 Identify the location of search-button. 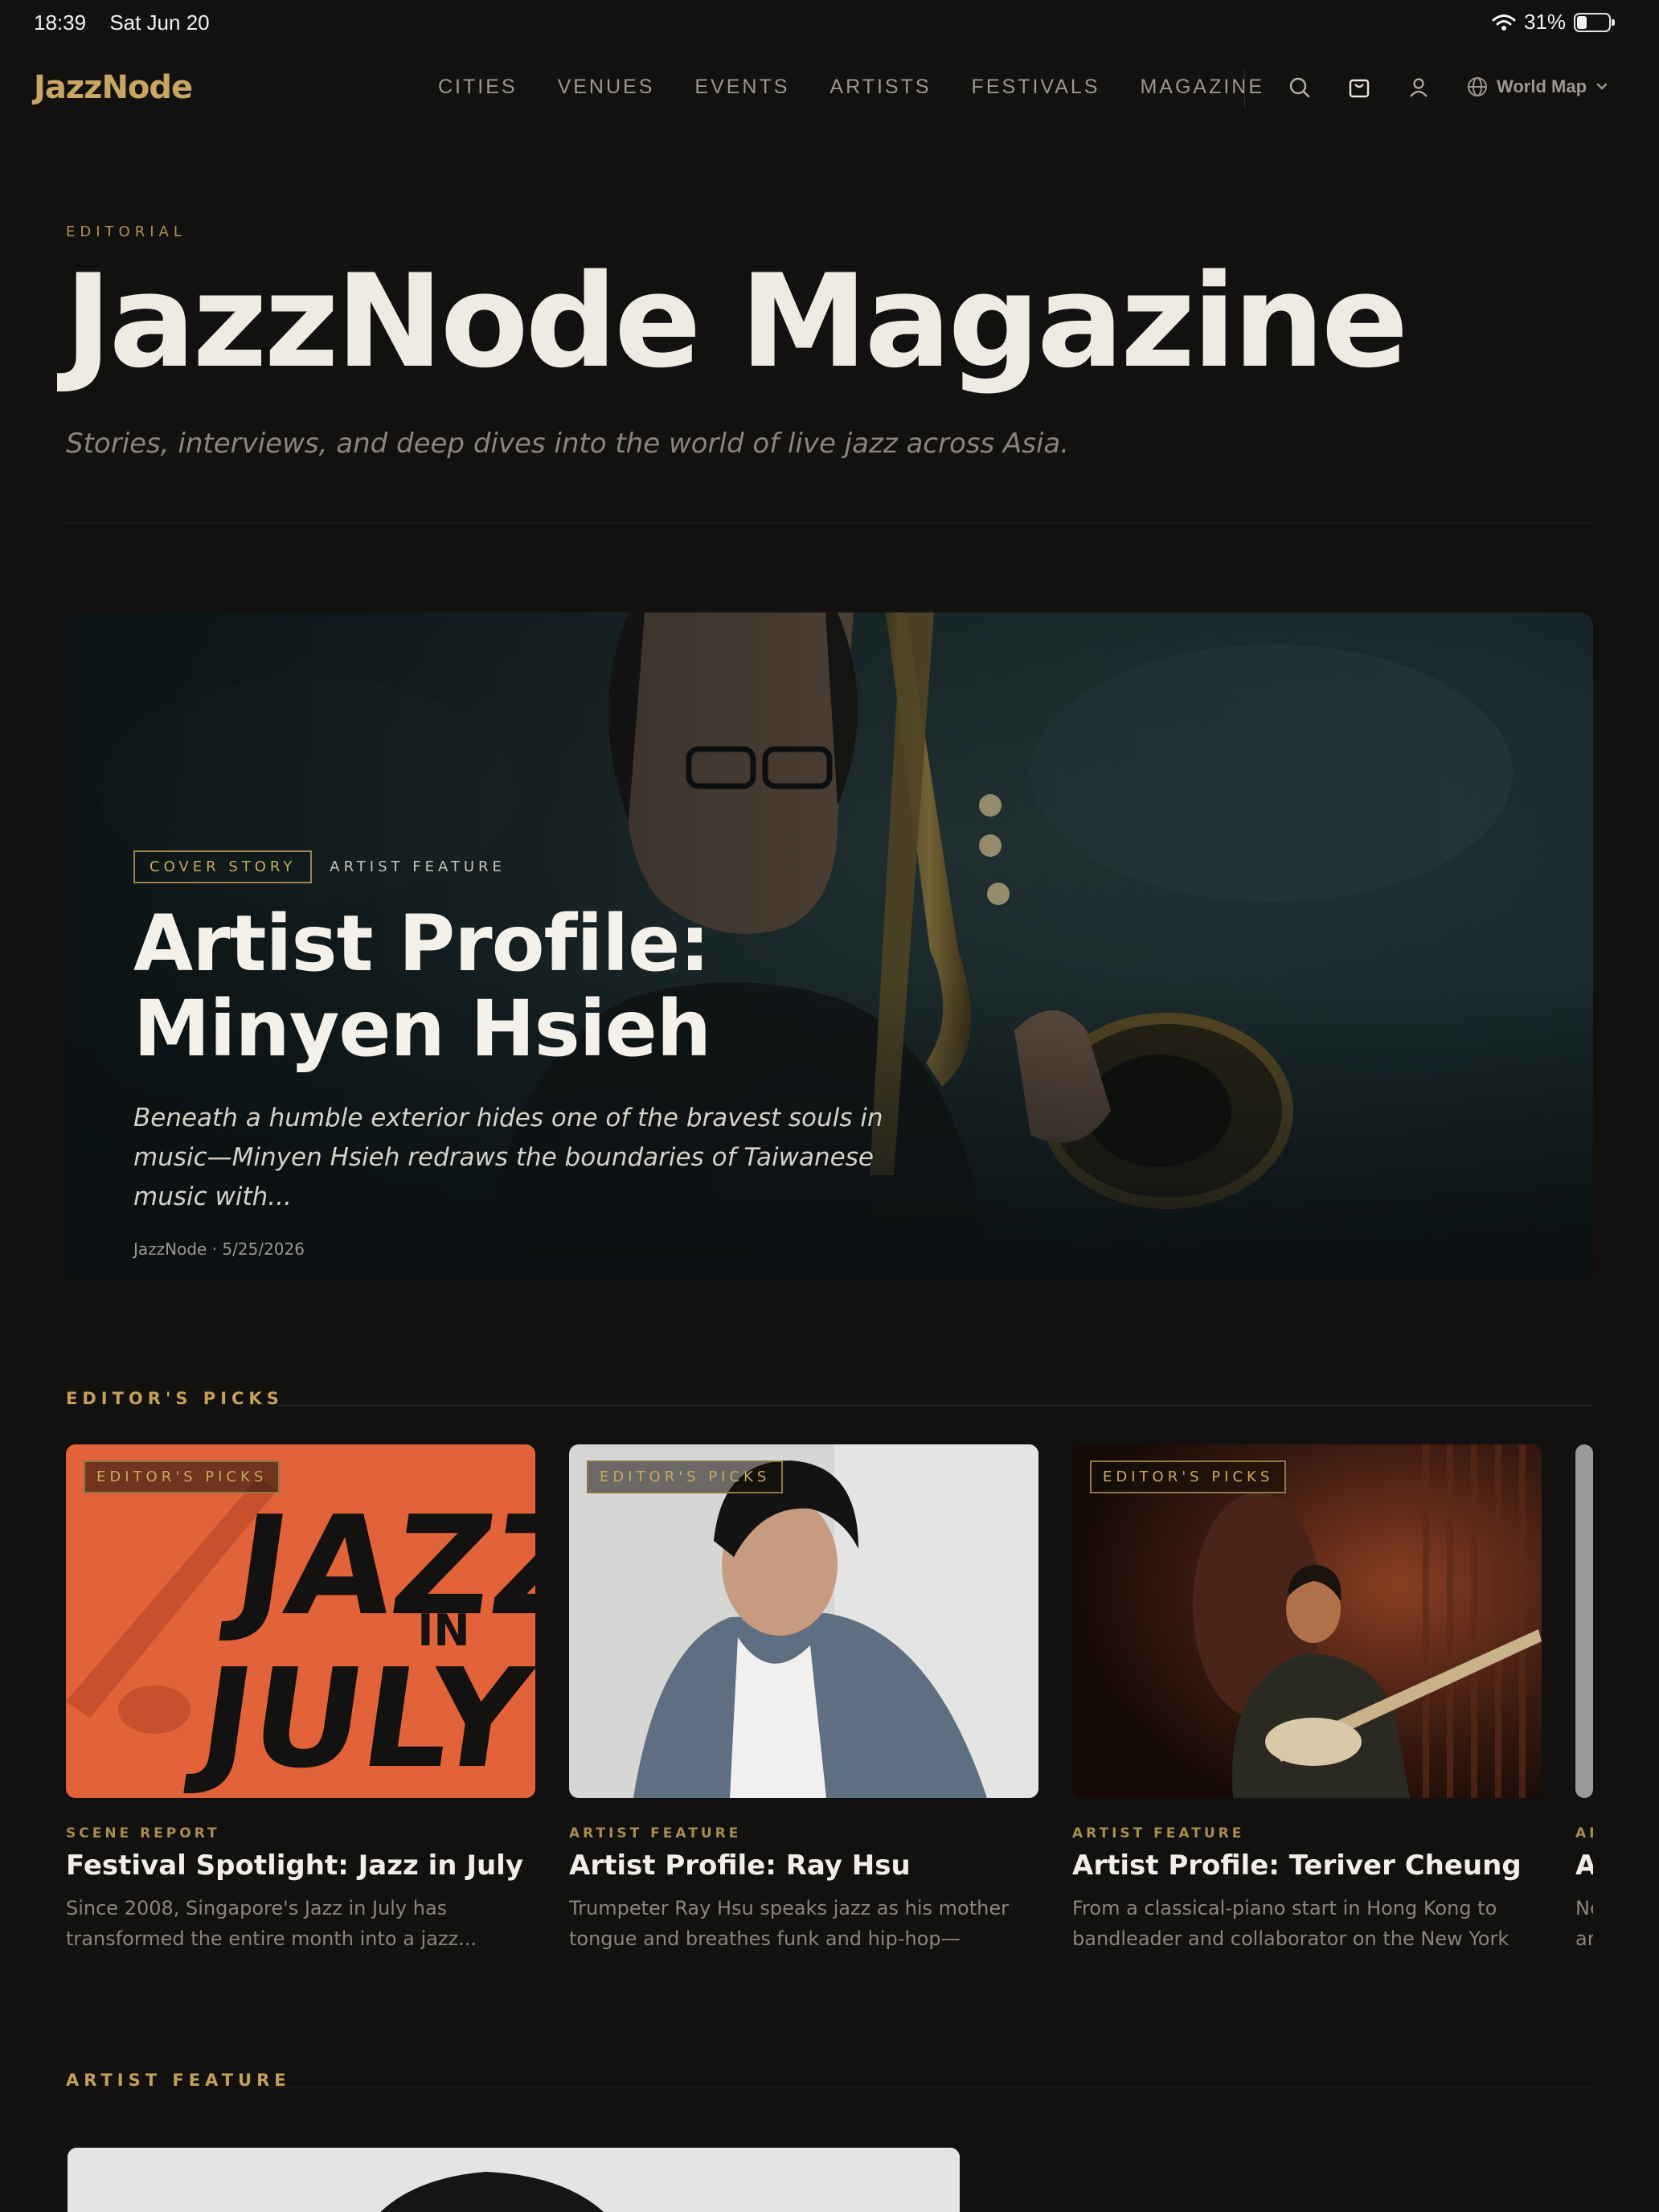
(1299, 87).